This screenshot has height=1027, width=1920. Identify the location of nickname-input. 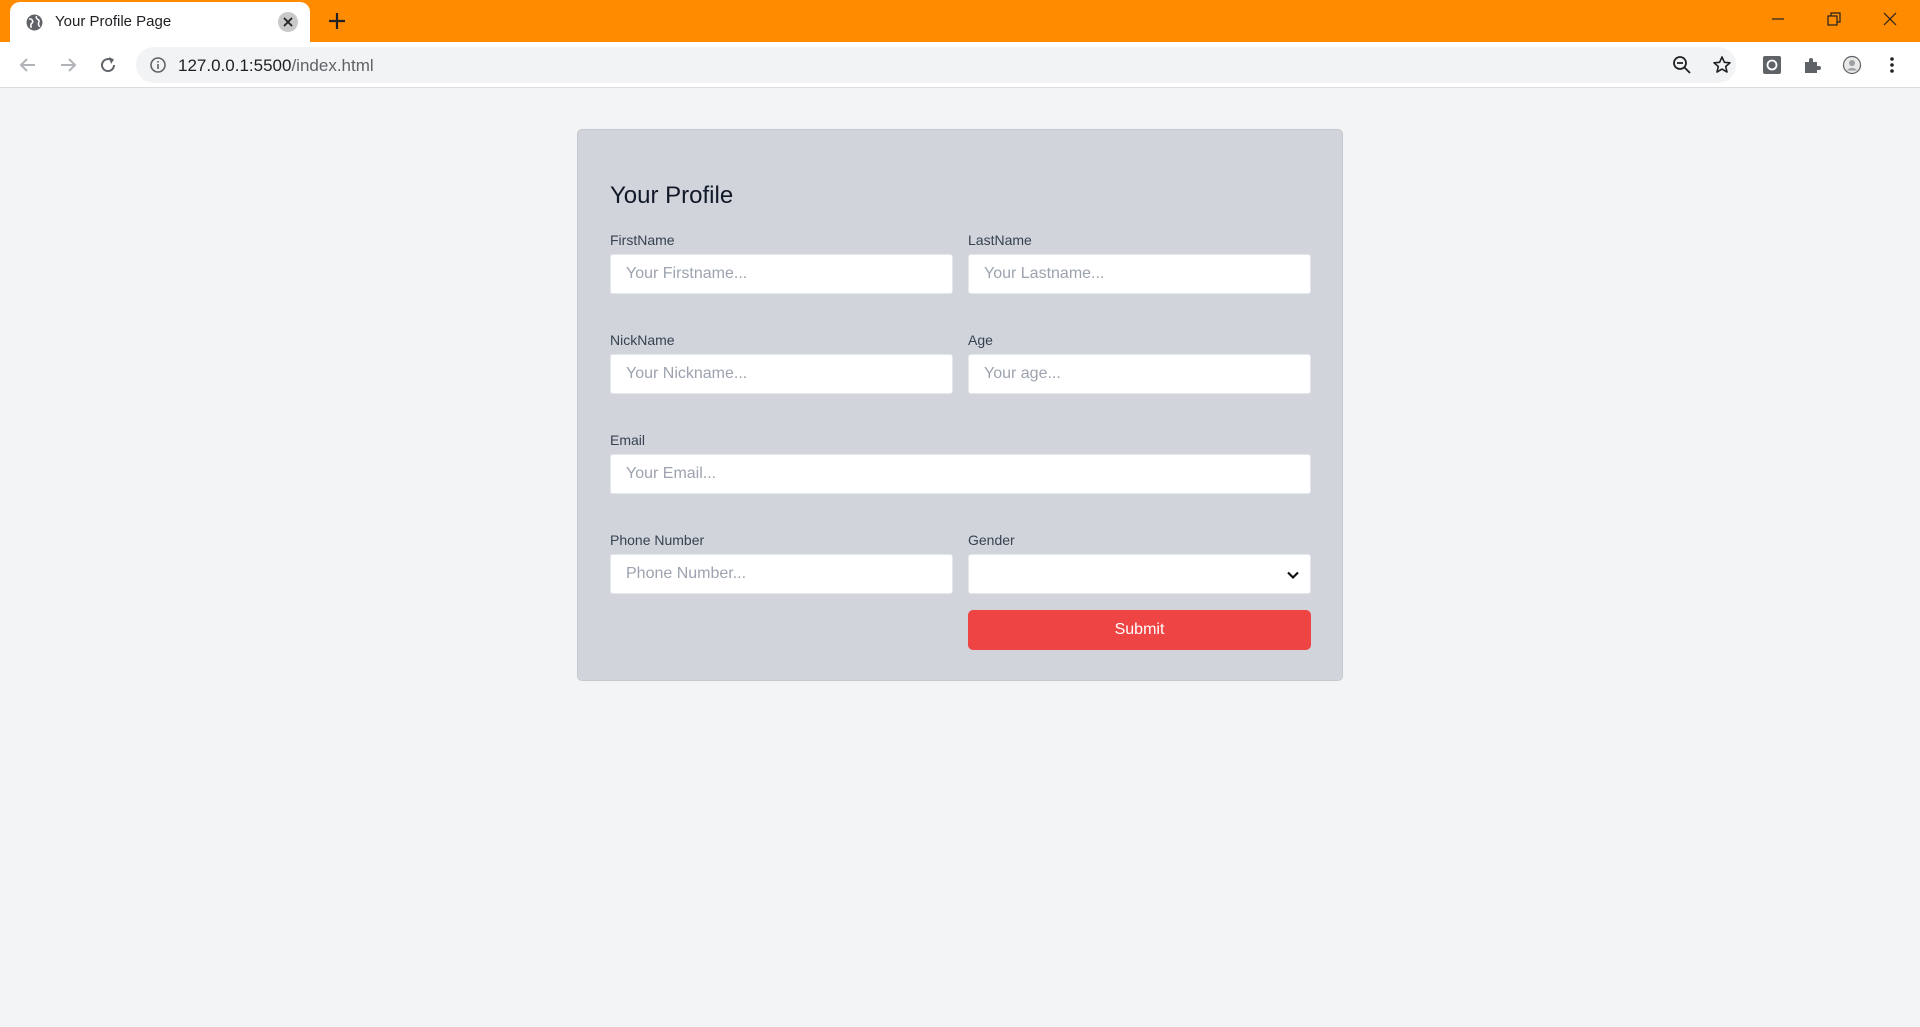
(781, 374).